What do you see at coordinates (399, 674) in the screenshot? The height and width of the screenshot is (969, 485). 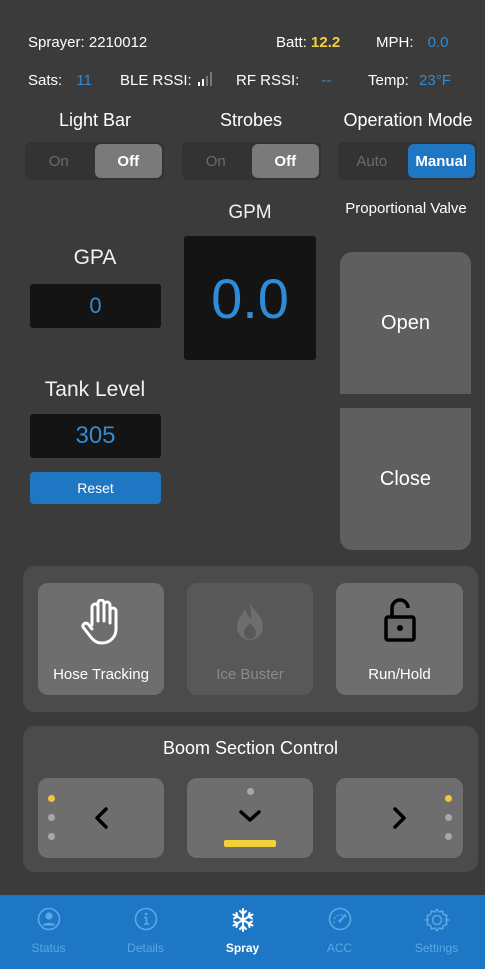 I see `run-hold-label: Run/Hold` at bounding box center [399, 674].